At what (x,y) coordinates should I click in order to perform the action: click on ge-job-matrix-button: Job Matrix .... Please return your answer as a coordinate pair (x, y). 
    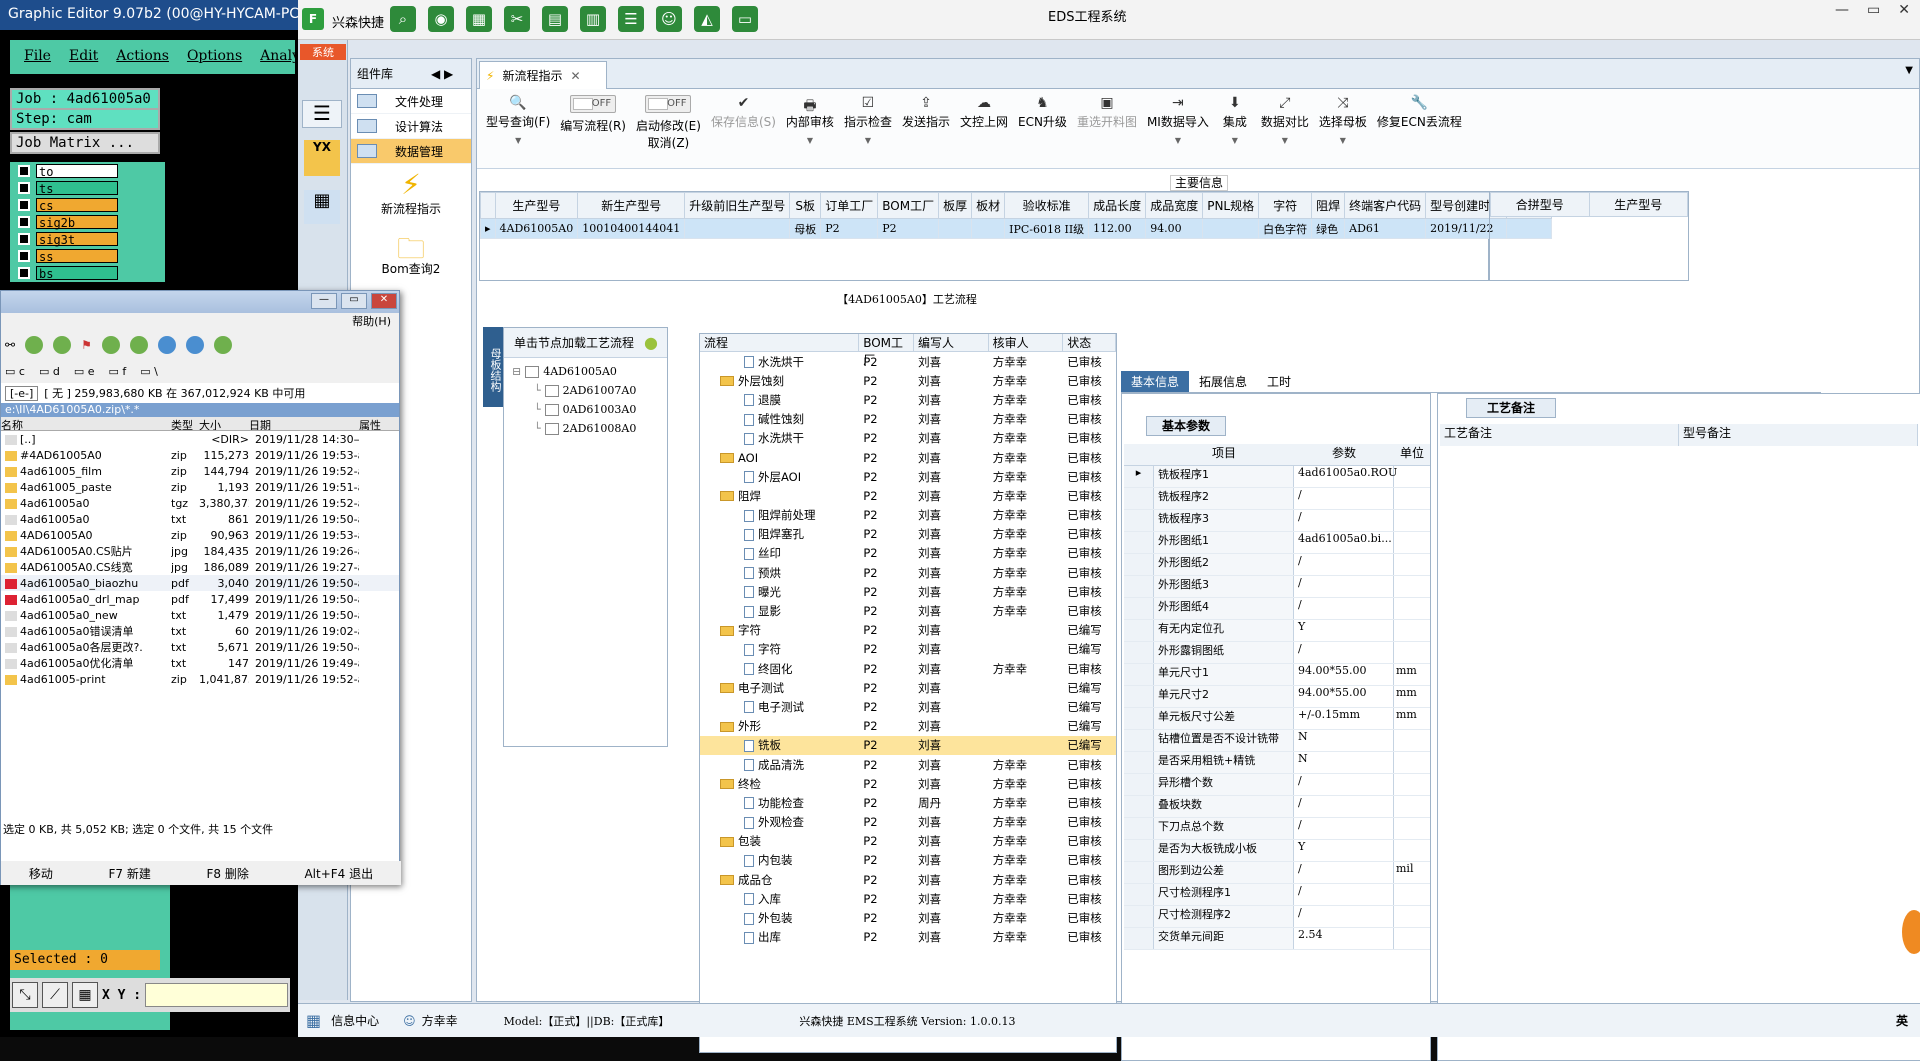
    Looking at the image, I should click on (85, 143).